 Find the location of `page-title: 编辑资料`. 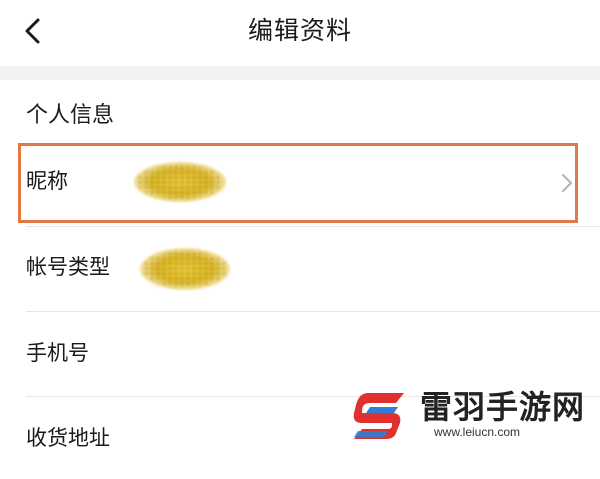

page-title: 编辑资料 is located at coordinates (299, 30).